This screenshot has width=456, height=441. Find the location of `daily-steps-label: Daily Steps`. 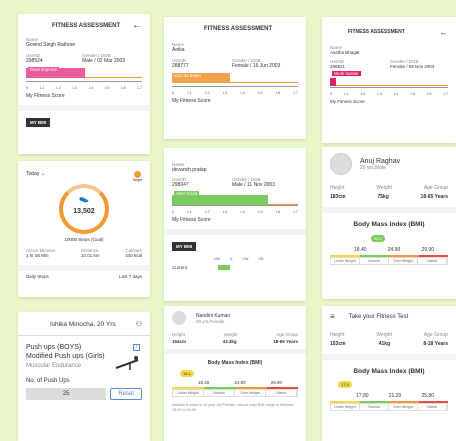

daily-steps-label: Daily Steps is located at coordinates (37, 276).